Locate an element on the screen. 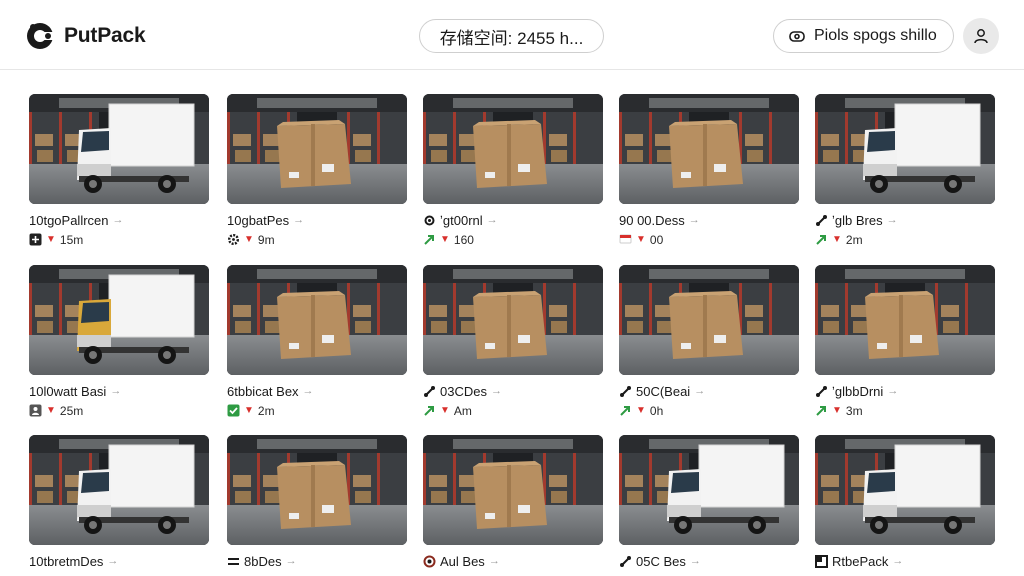  app-logo: PutPack is located at coordinates (85, 36).